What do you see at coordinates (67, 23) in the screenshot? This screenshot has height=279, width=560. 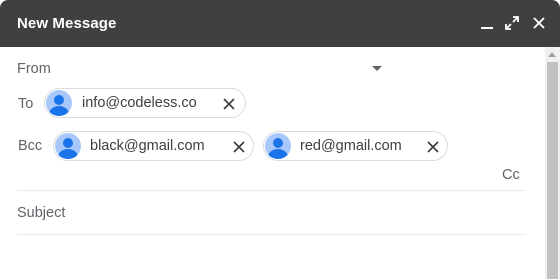 I see `window-title: New Message` at bounding box center [67, 23].